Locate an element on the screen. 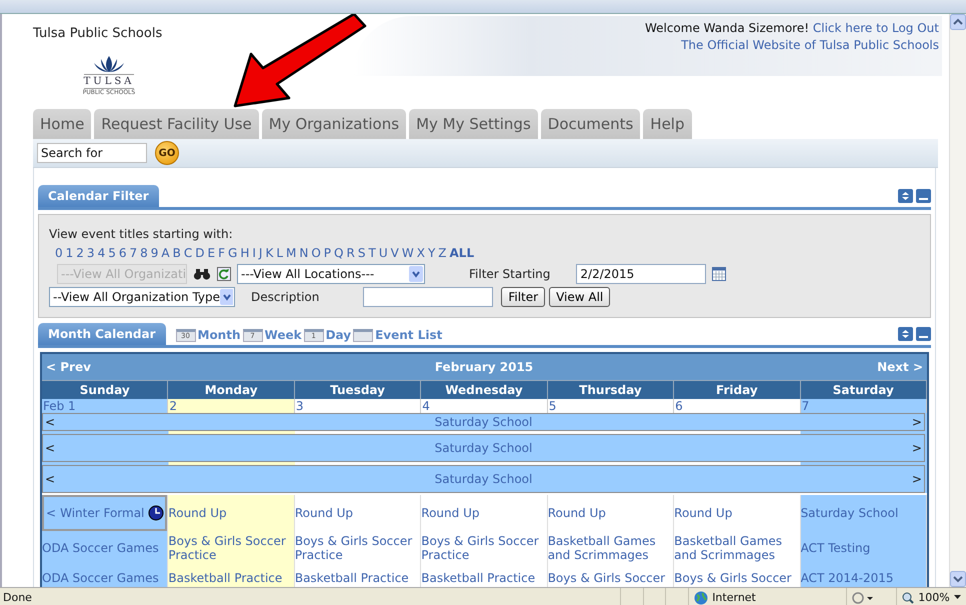 Image resolution: width=966 pixels, height=605 pixels. letter-link: J is located at coordinates (260, 253).